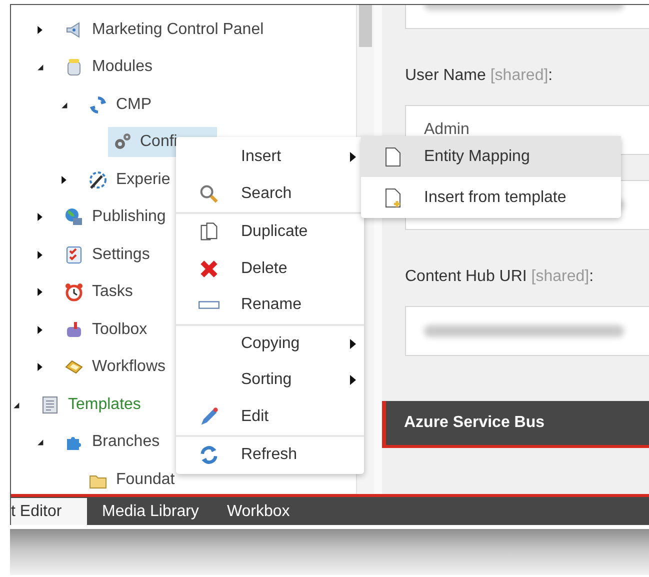 The height and width of the screenshot is (577, 649). What do you see at coordinates (270, 268) in the screenshot?
I see `menu-item: Delete` at bounding box center [270, 268].